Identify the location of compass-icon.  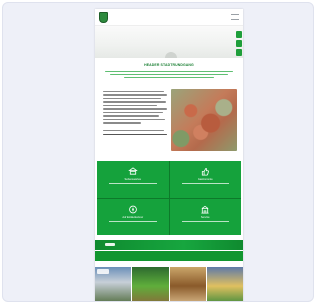
(132, 209).